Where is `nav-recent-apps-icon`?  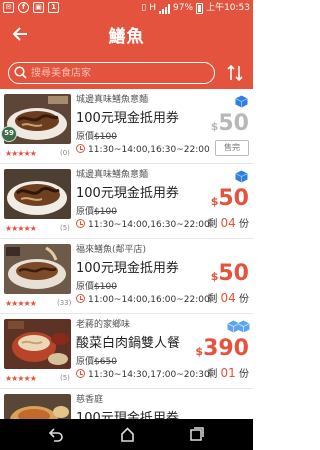
nav-recent-apps-icon is located at coordinates (197, 434).